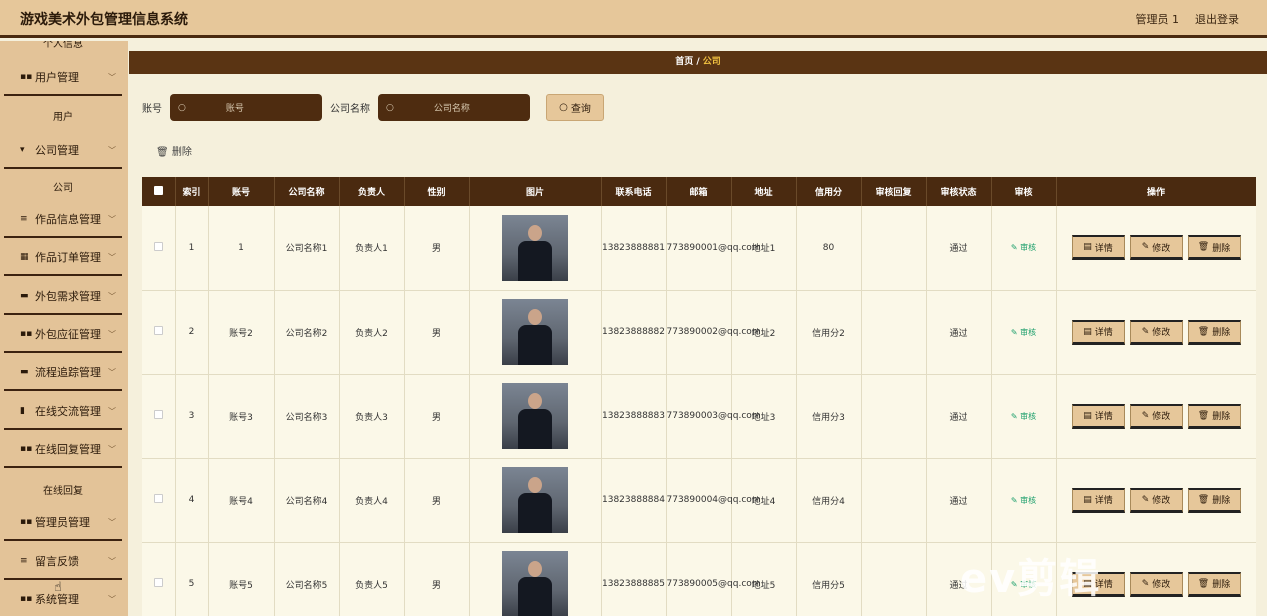  Describe the element at coordinates (894, 191) in the screenshot. I see `col-header: 审核回复` at that location.